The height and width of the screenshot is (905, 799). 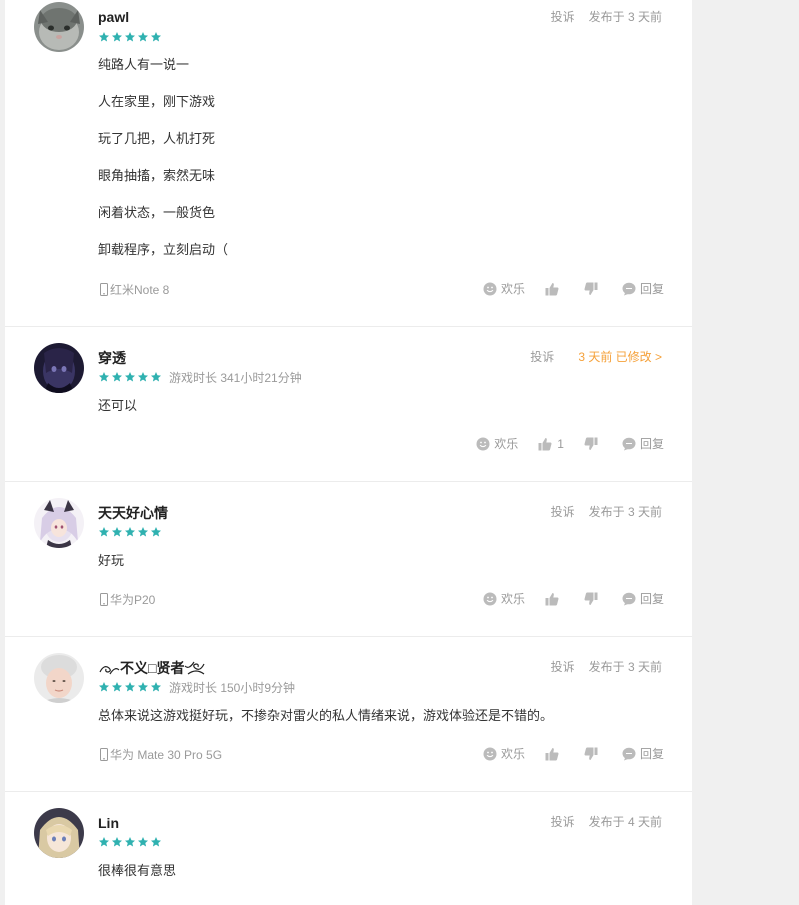 I want to click on review-actions: 欢乐 1 回复, so click(x=560, y=443).